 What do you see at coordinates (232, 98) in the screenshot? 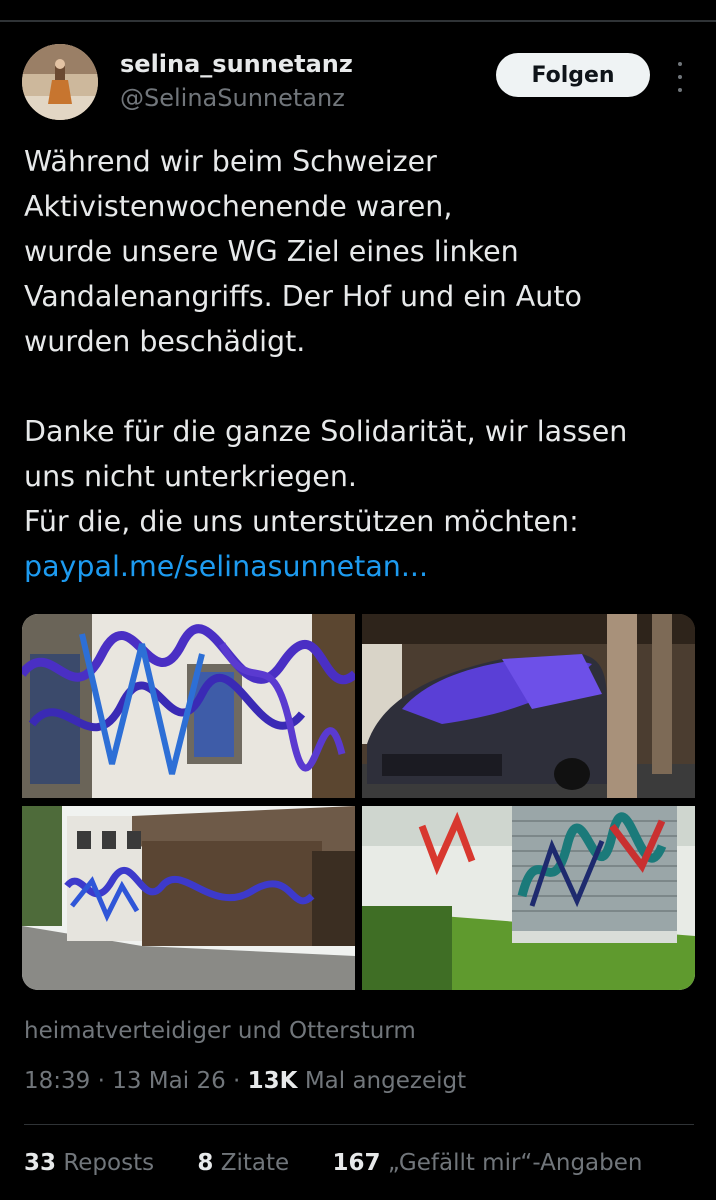
I see `author-handle: @SelinaSunnetanz` at bounding box center [232, 98].